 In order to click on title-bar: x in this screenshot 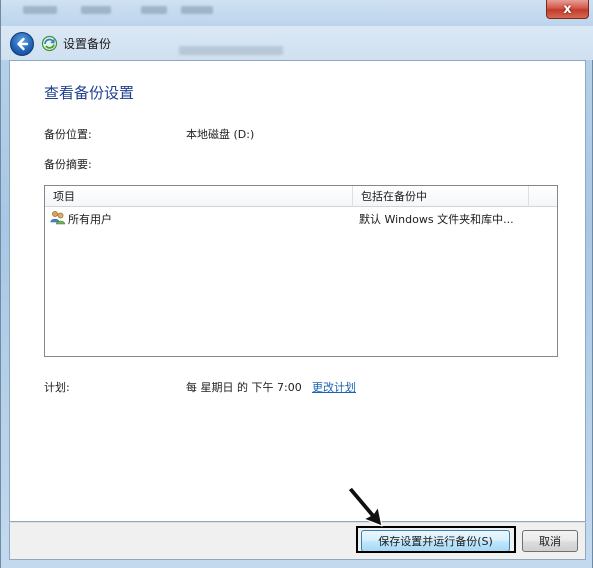, I will do `click(297, 13)`.